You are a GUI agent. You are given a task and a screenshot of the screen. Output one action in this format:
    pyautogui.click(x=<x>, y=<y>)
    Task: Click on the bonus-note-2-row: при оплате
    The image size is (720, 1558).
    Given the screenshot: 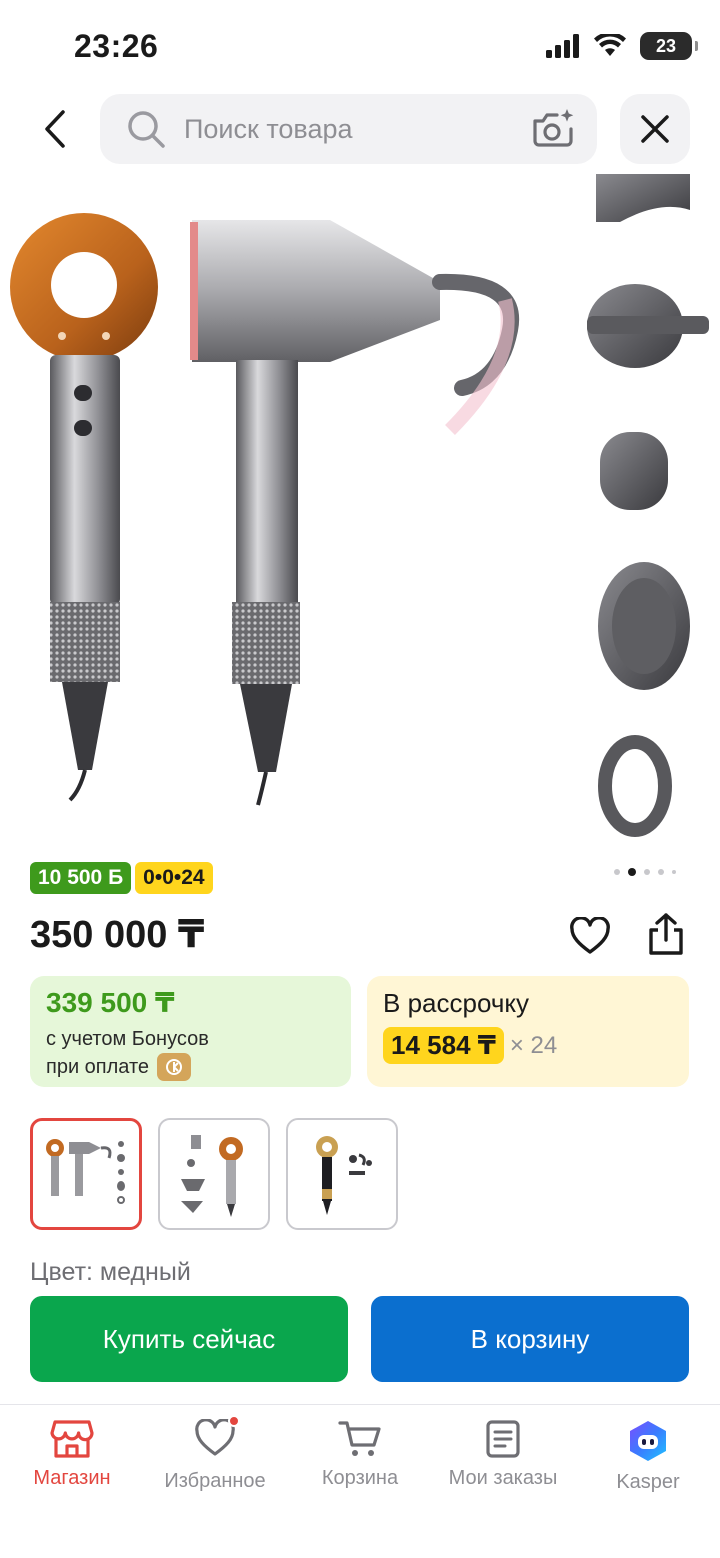 What is the action you would take?
    pyautogui.click(x=190, y=1067)
    